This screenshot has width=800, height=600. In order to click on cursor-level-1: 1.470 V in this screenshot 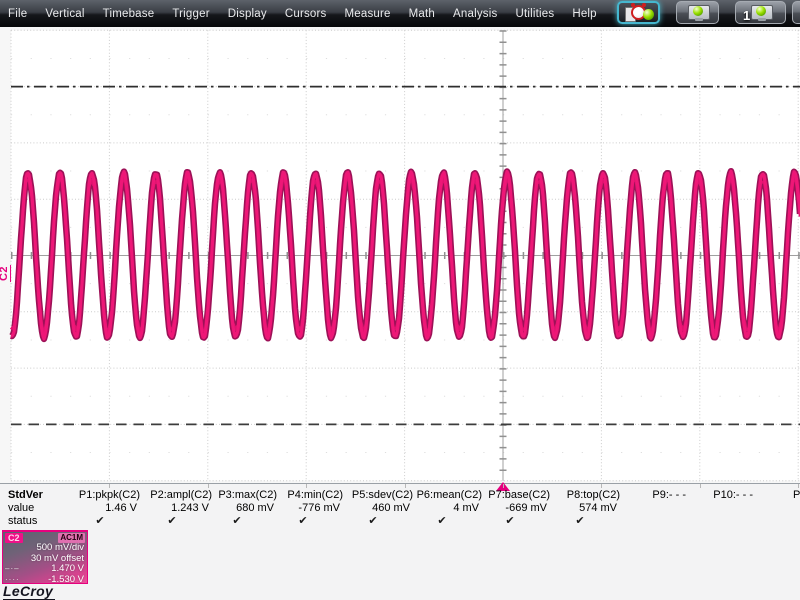, I will do `click(67, 568)`.